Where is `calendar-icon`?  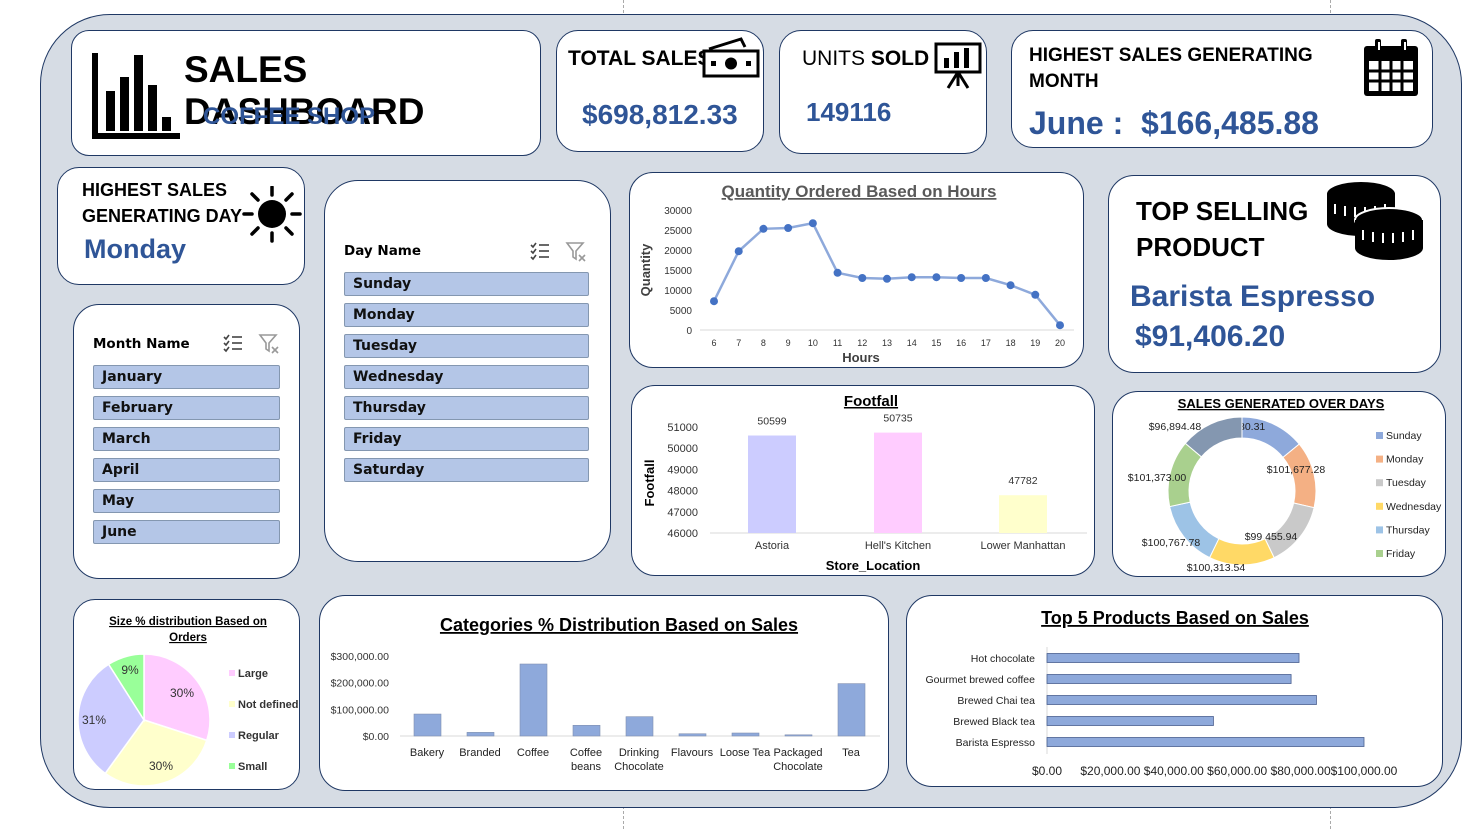 calendar-icon is located at coordinates (1391, 67).